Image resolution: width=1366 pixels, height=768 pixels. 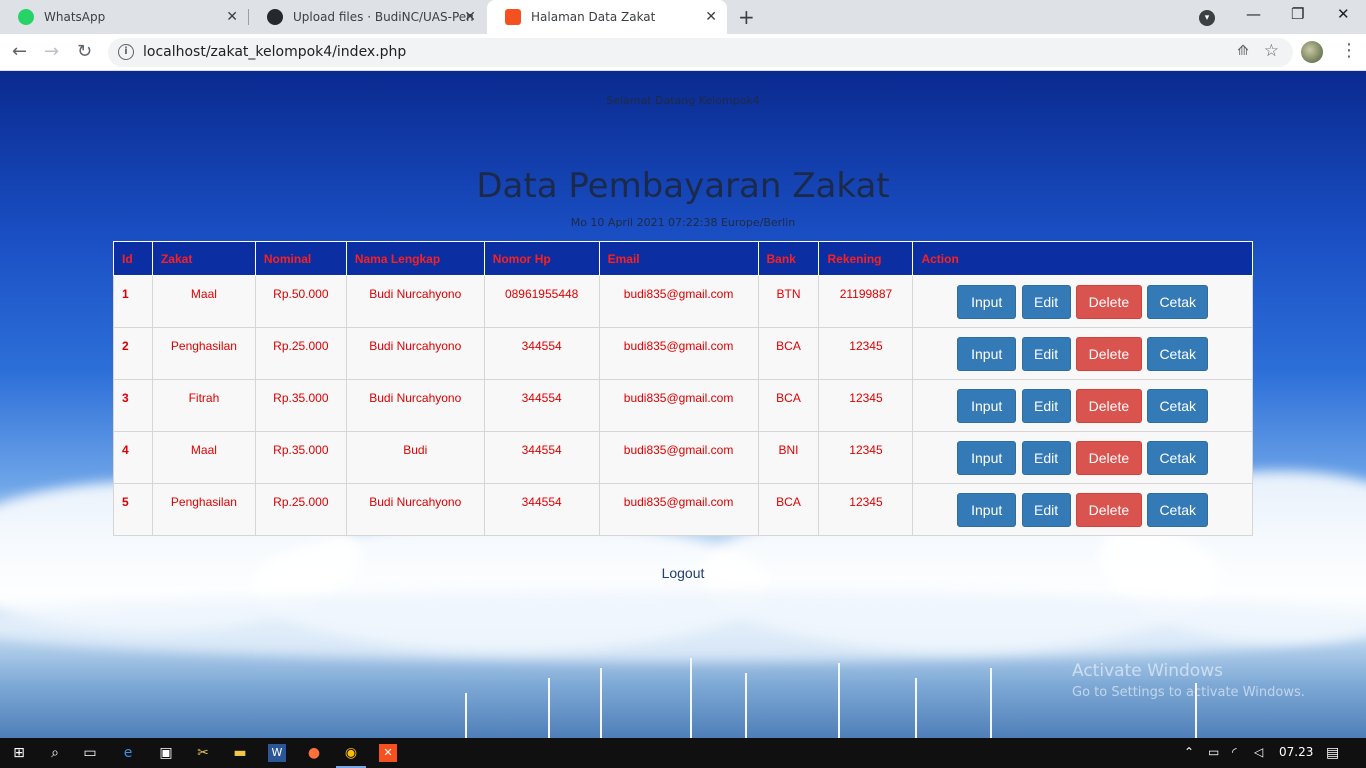 What do you see at coordinates (388, 753) in the screenshot?
I see `xampp-icon: ✕` at bounding box center [388, 753].